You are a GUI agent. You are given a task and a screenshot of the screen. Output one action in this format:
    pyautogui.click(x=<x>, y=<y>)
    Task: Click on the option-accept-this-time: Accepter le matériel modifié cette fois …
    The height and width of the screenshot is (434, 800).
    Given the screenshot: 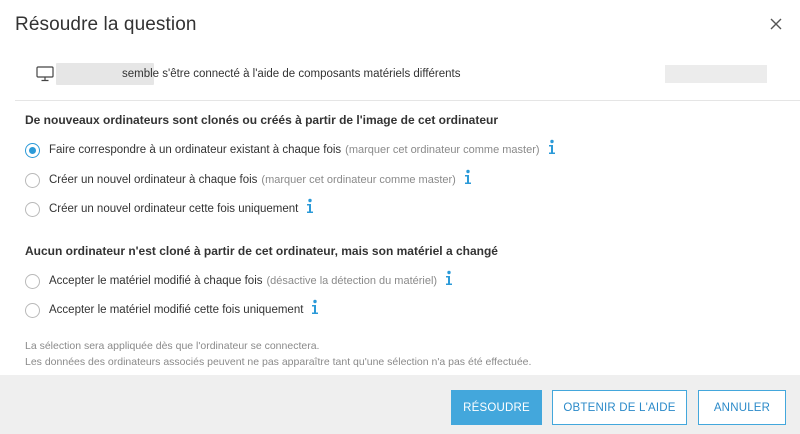 What is the action you would take?
    pyautogui.click(x=172, y=309)
    